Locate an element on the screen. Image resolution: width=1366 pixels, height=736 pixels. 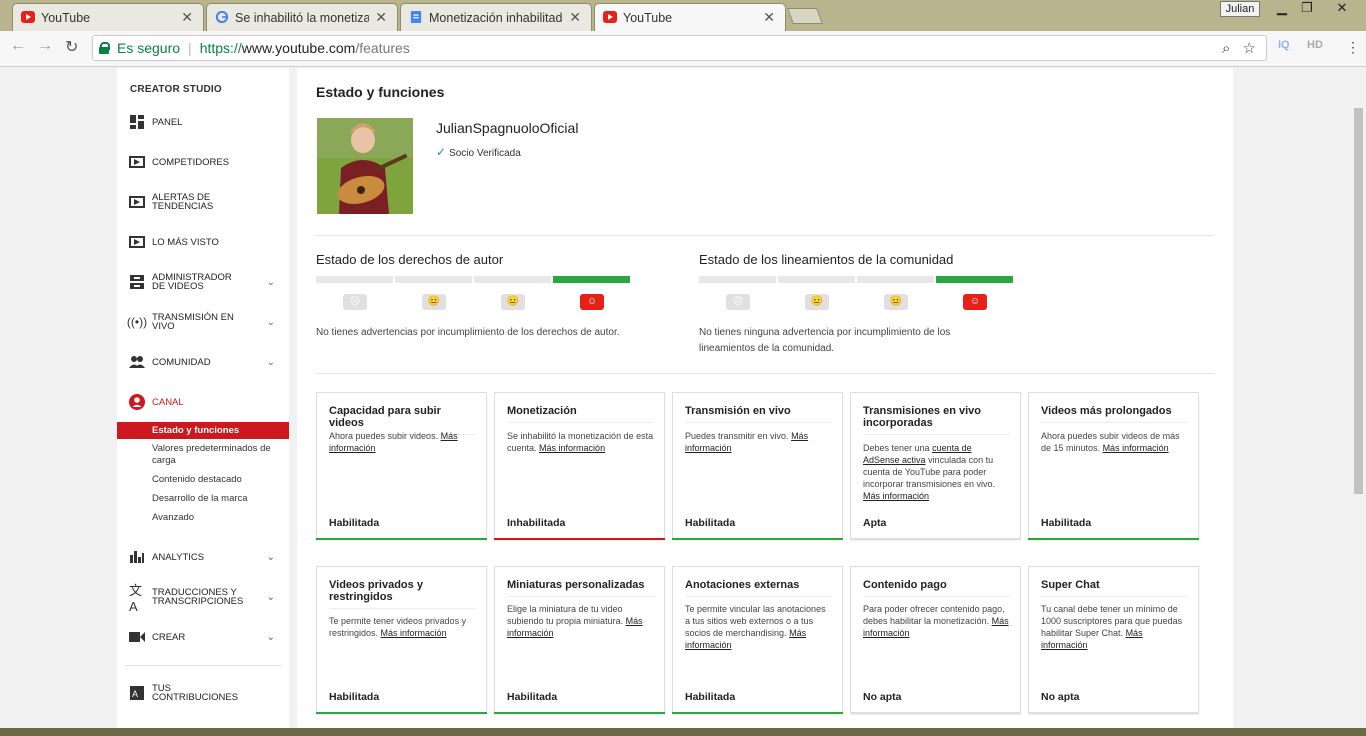
channel-avatar is located at coordinates (365, 166).